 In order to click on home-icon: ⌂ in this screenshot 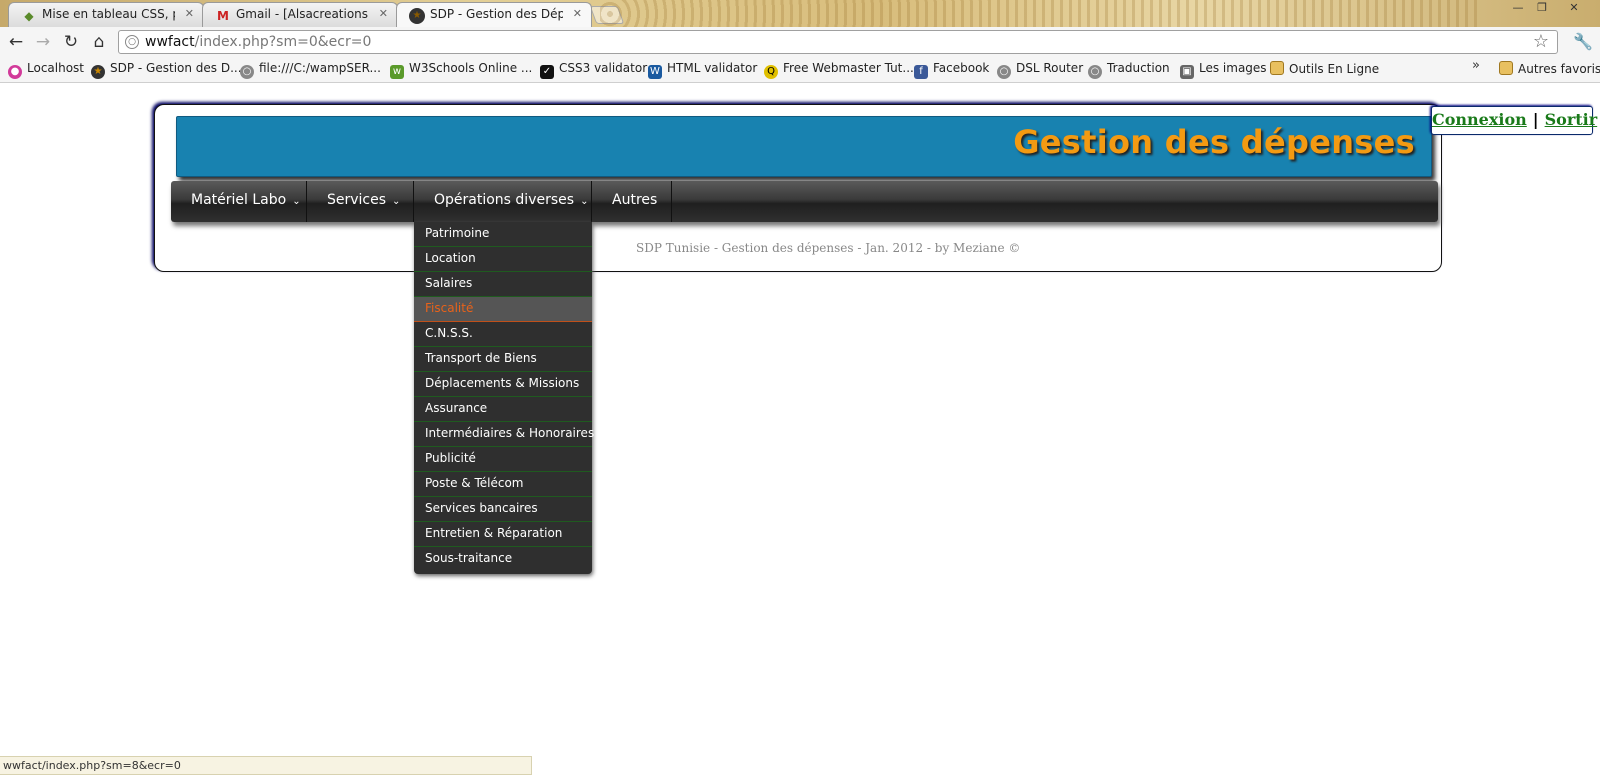, I will do `click(99, 42)`.